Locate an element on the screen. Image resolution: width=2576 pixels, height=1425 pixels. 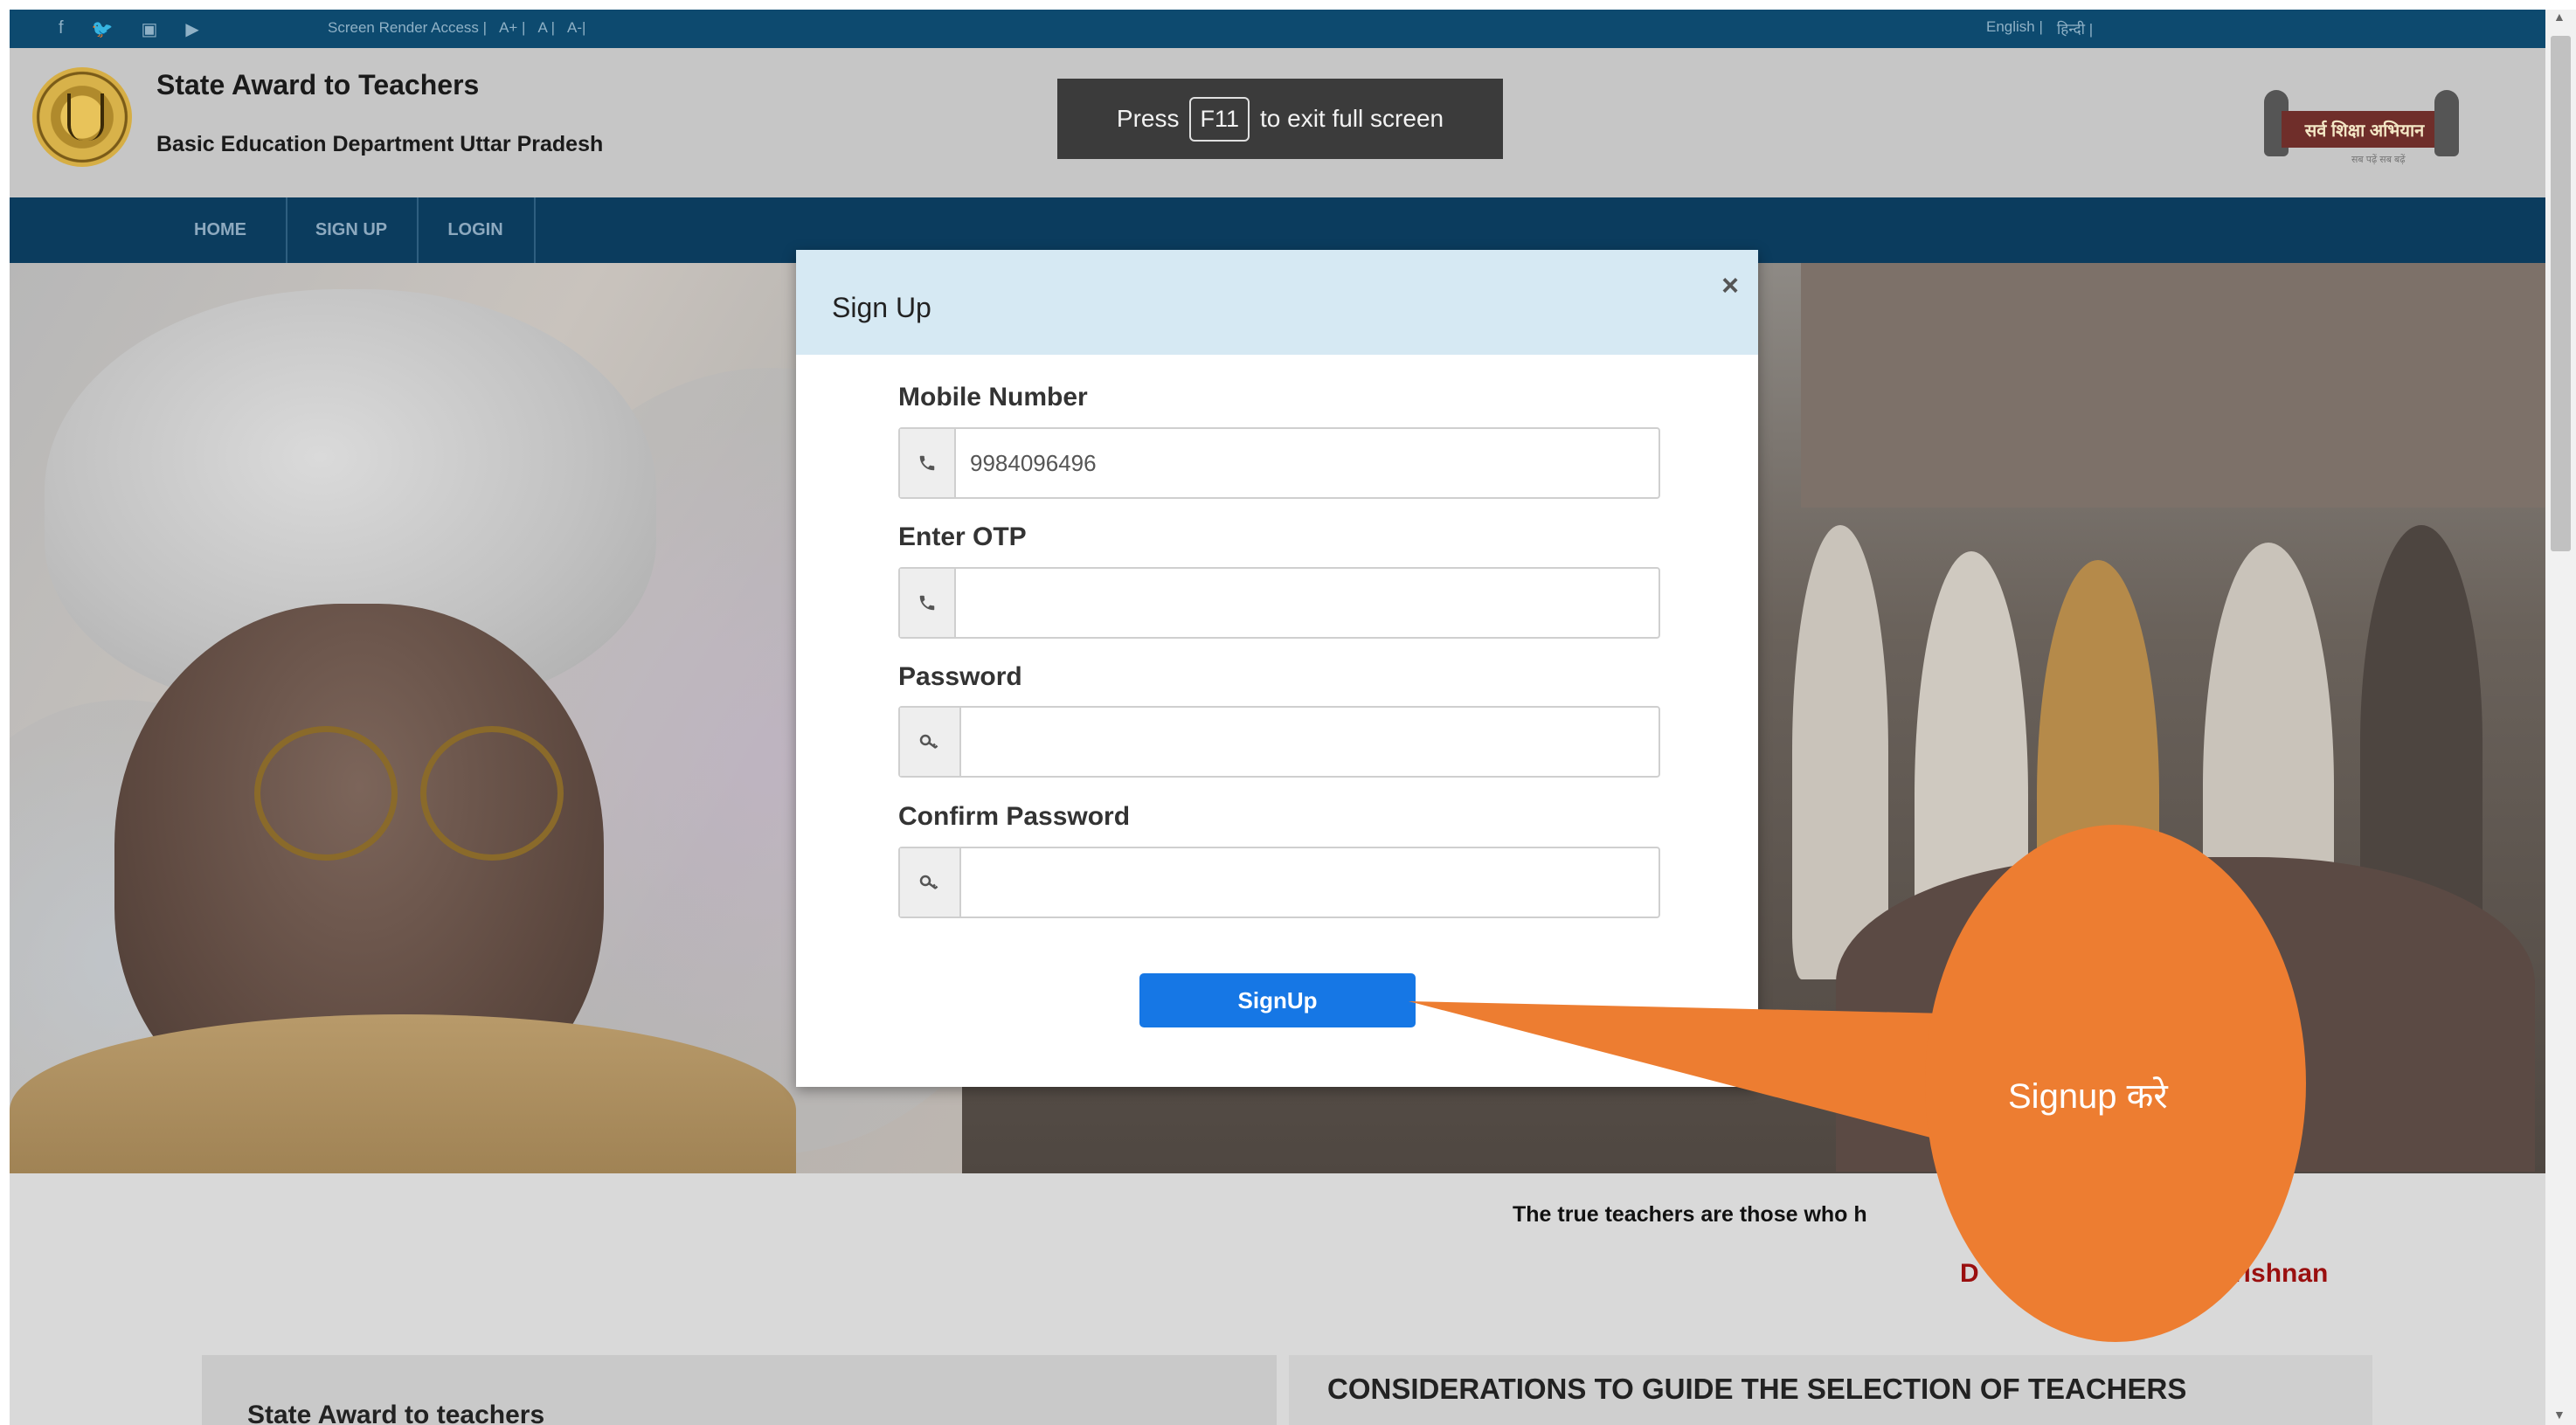
password-label: Password is located at coordinates (960, 676).